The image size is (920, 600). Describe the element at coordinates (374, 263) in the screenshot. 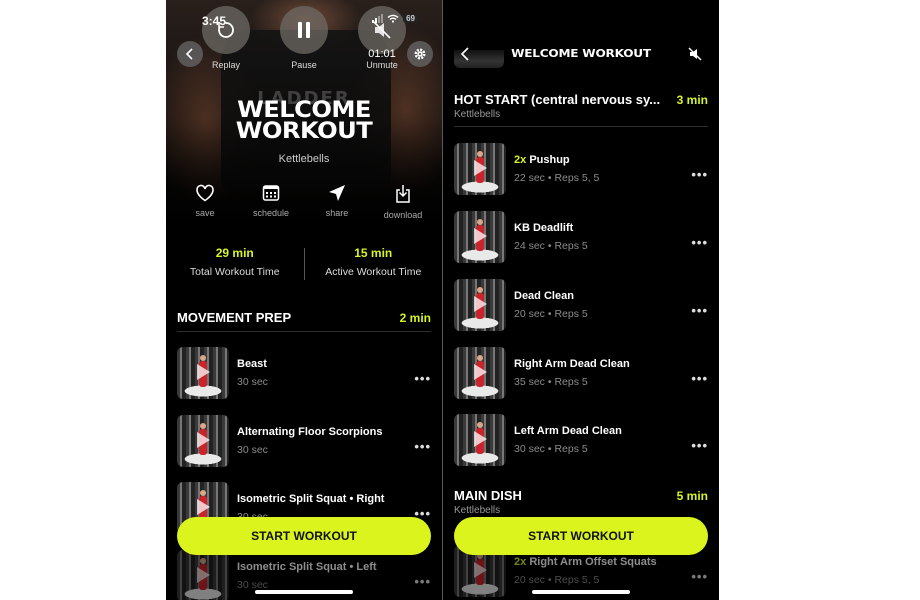

I see `active-time-stat: 15 min Active Workout Time` at that location.